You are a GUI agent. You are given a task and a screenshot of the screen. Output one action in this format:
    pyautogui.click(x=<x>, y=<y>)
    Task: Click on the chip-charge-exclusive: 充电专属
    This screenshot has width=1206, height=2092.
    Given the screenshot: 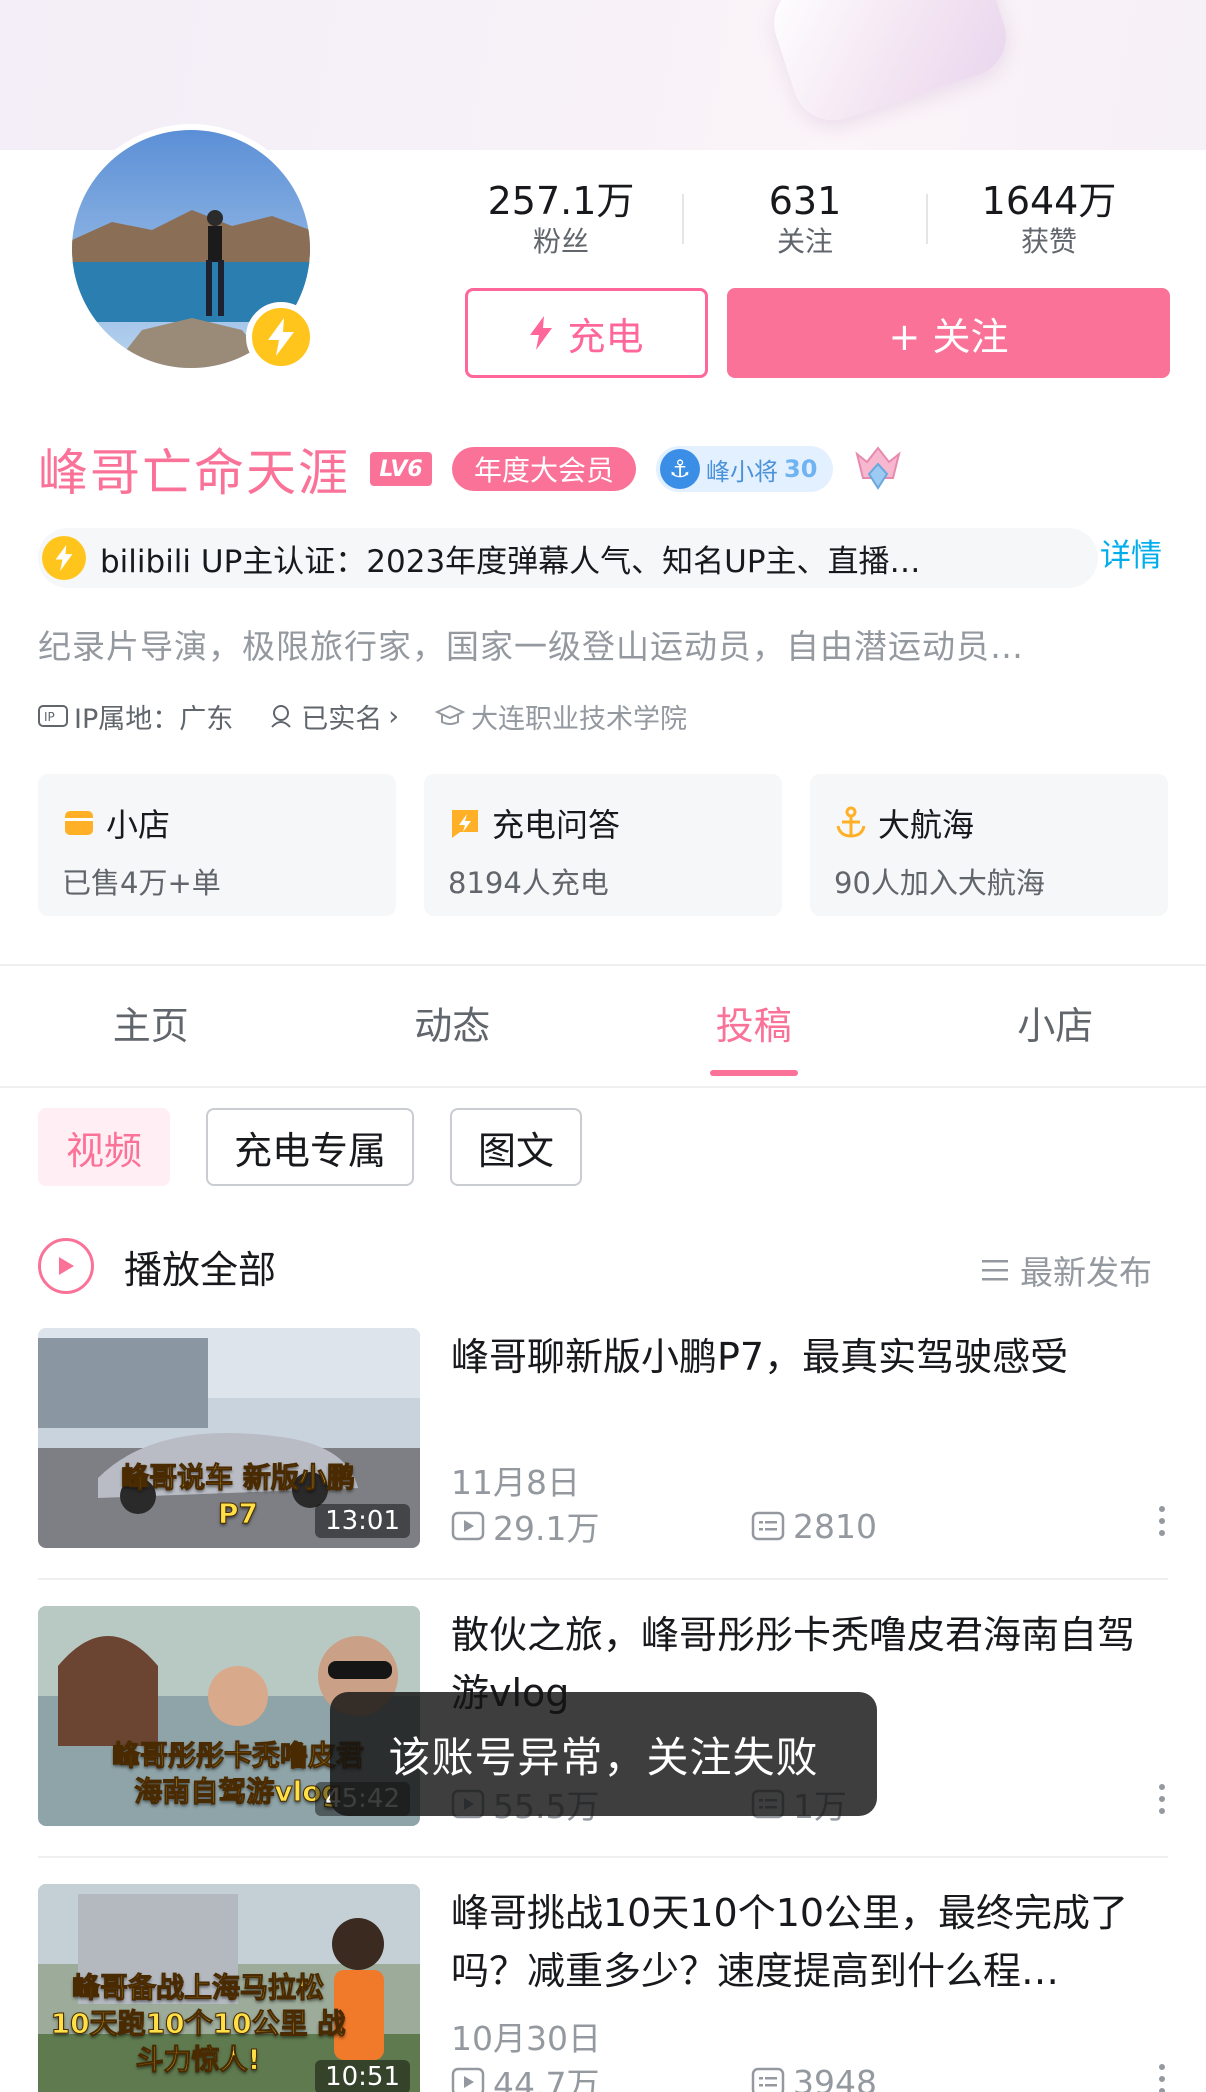 What is the action you would take?
    pyautogui.click(x=310, y=1147)
    